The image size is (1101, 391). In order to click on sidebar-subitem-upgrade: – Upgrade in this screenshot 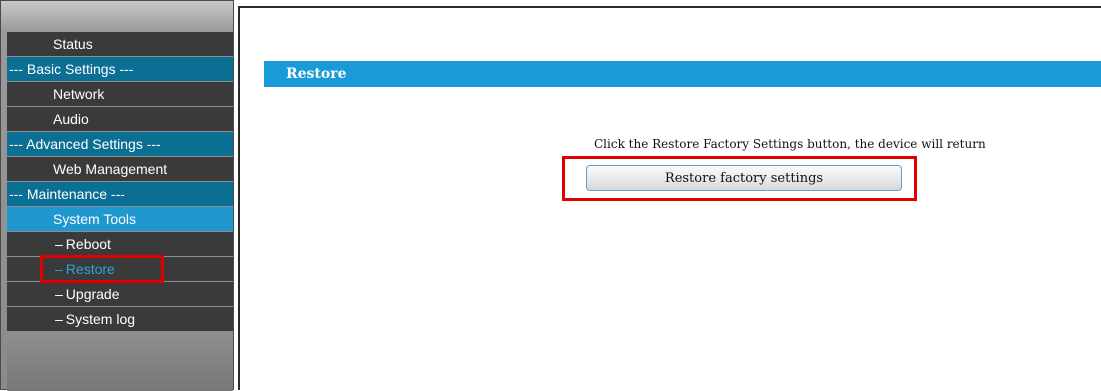, I will do `click(120, 294)`.